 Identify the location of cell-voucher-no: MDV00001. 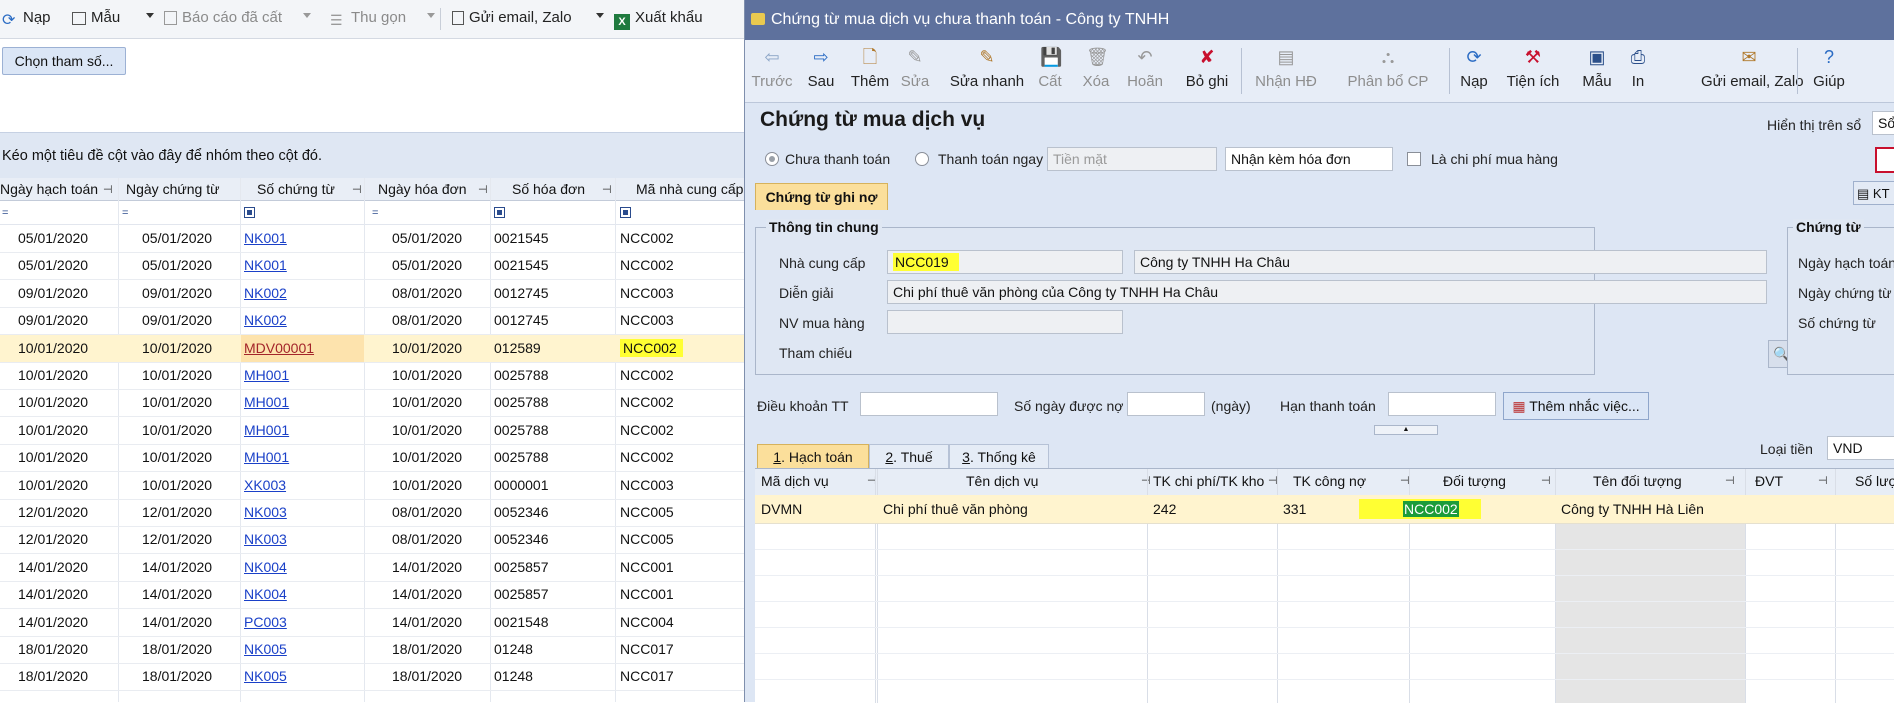
(279, 348).